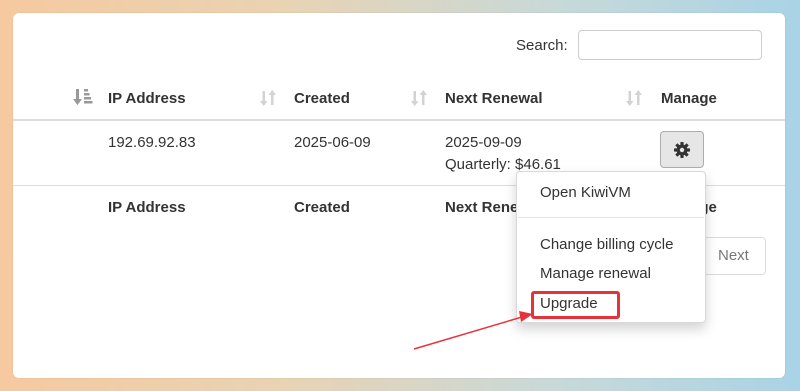 The height and width of the screenshot is (391, 800). What do you see at coordinates (575, 305) in the screenshot?
I see `upgrade-highlight-box` at bounding box center [575, 305].